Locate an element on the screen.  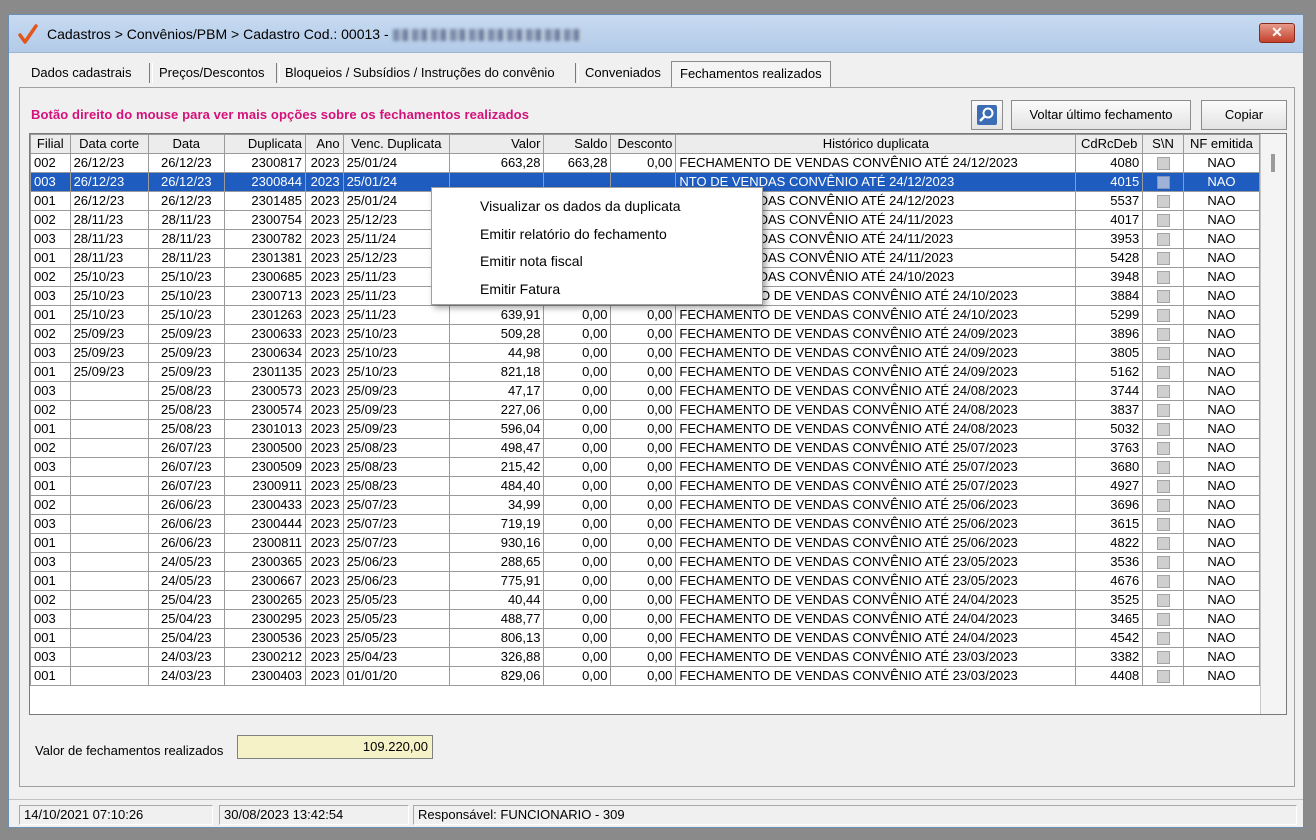
table-cell: 26/12/23 is located at coordinates (186, 163).